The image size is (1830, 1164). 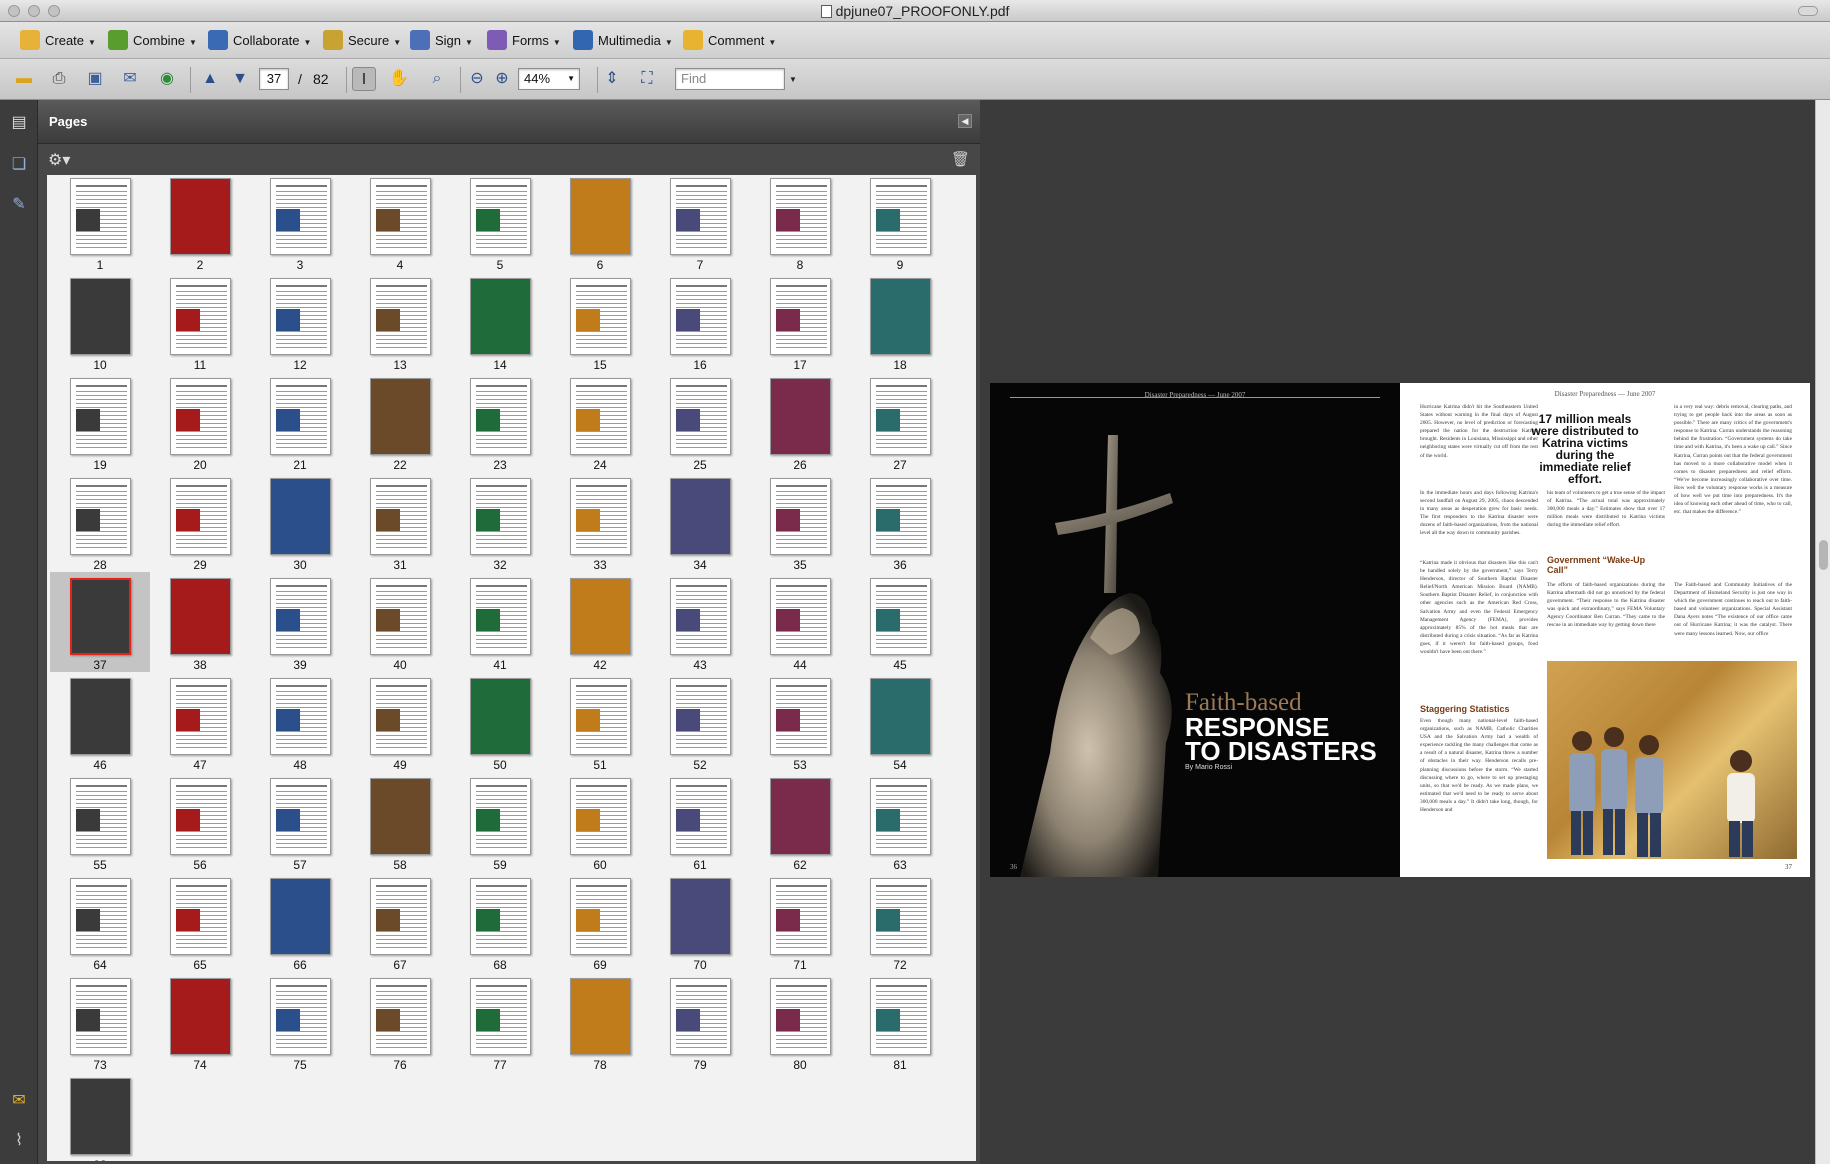 I want to click on page-thumbnail: 29, so click(x=200, y=522).